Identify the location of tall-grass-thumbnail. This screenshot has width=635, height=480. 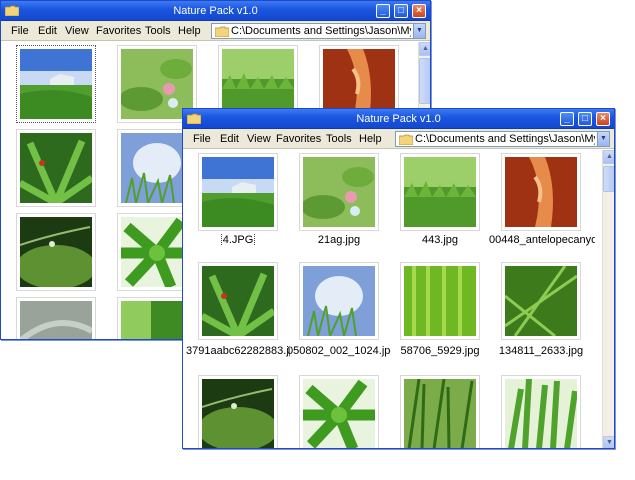
(440, 413).